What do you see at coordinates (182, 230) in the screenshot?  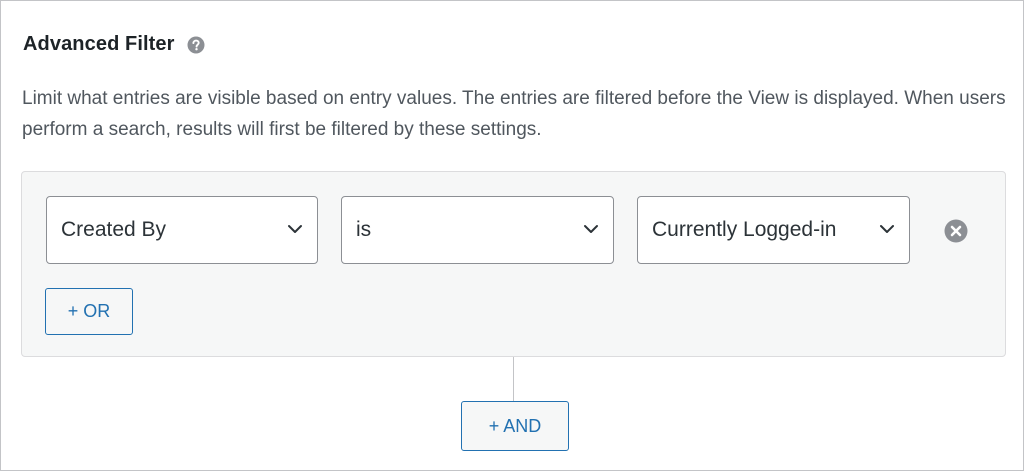 I see `field-select: Created By` at bounding box center [182, 230].